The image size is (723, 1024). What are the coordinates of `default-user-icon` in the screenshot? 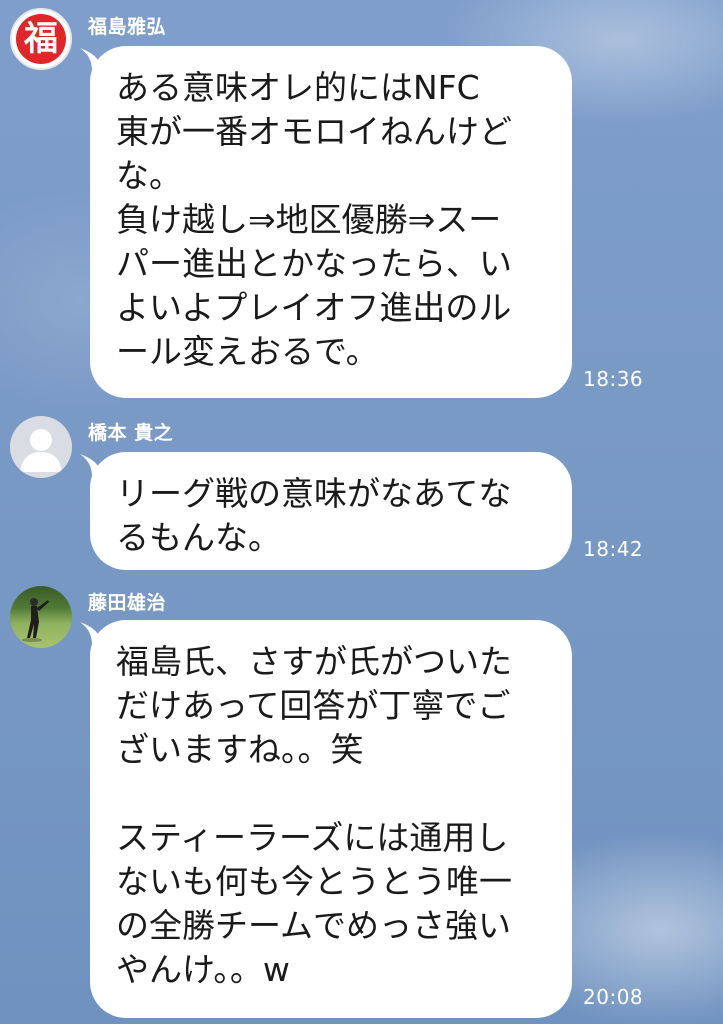 It's located at (41, 450).